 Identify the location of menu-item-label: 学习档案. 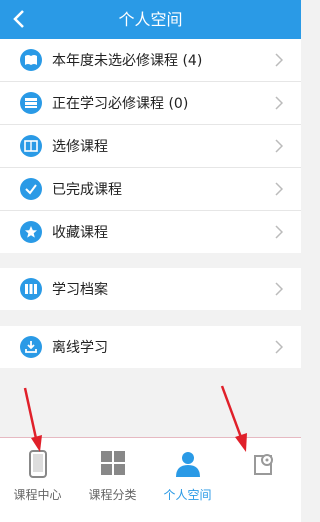
(80, 290).